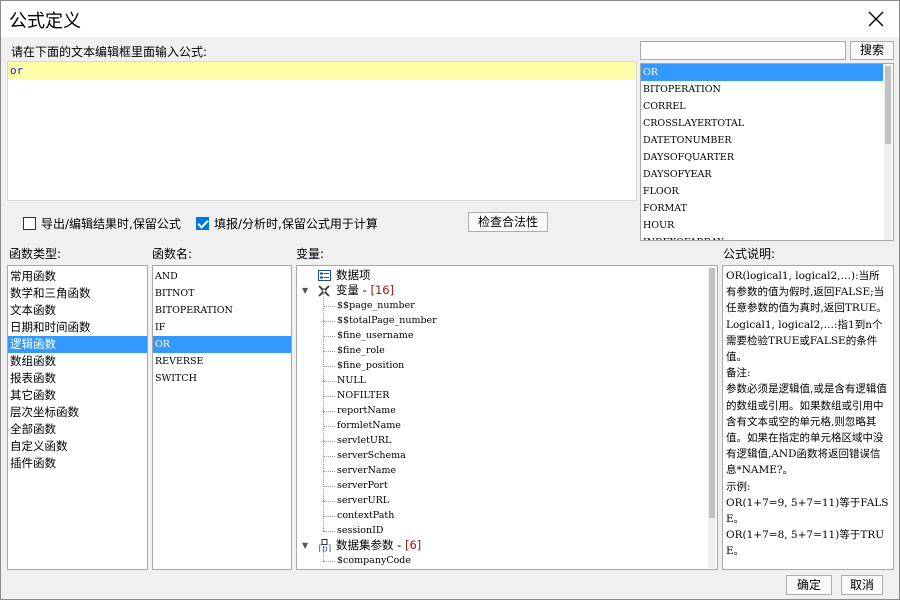  Describe the element at coordinates (749, 254) in the screenshot. I see `description-label: 公式说明:` at that location.